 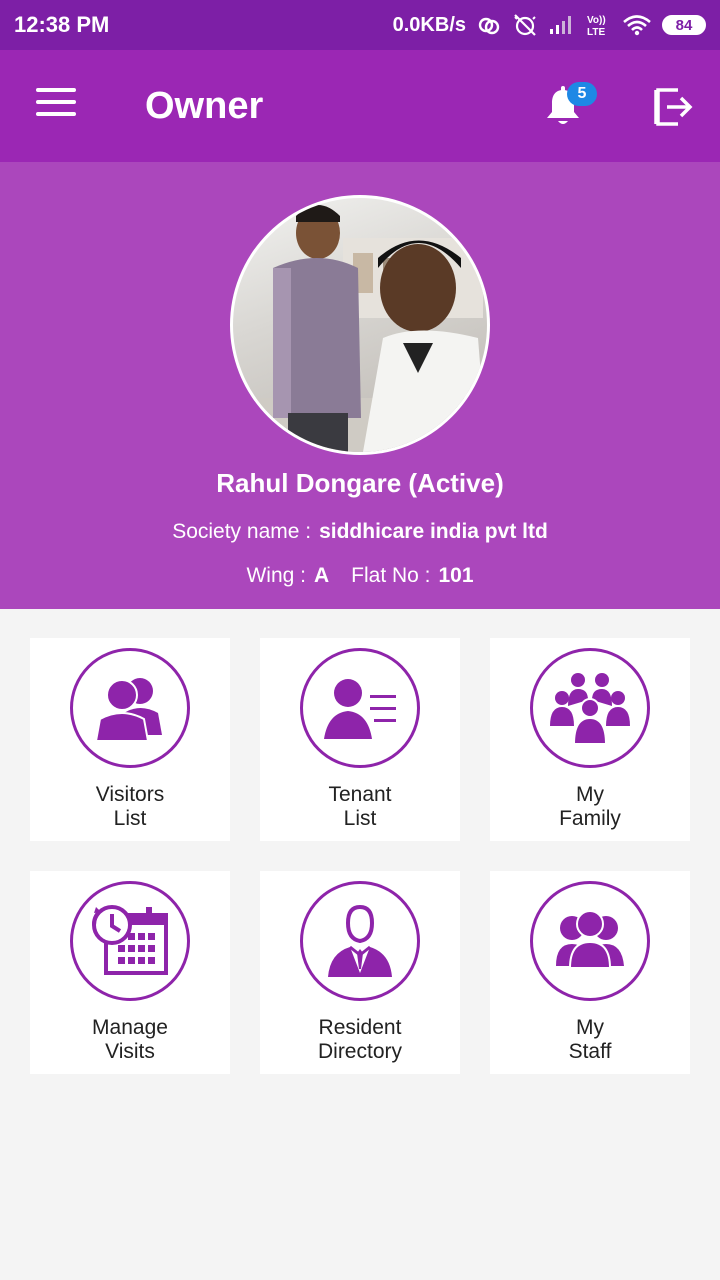 I want to click on tile-label-line1: Tenant, so click(x=360, y=794).